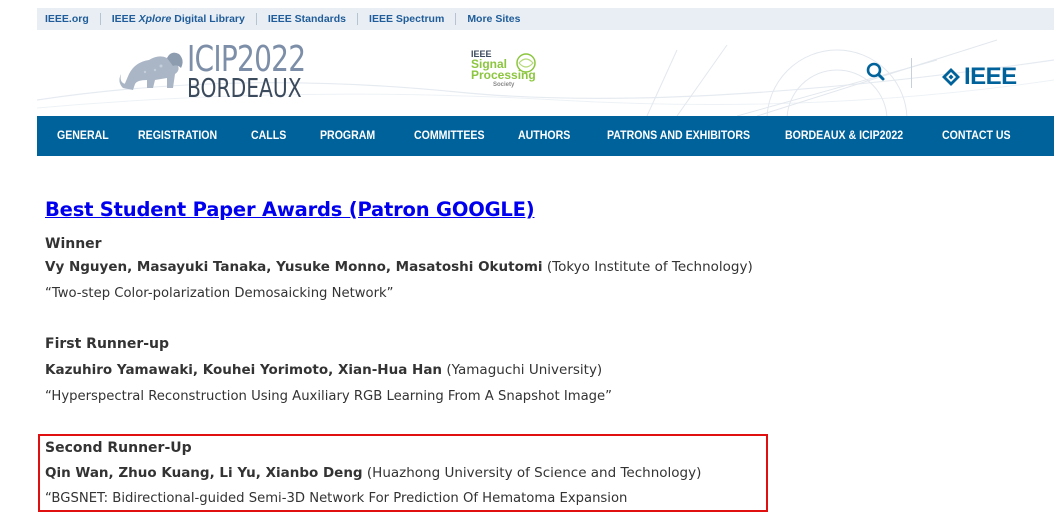  I want to click on ieee-diamond-icon, so click(951, 77).